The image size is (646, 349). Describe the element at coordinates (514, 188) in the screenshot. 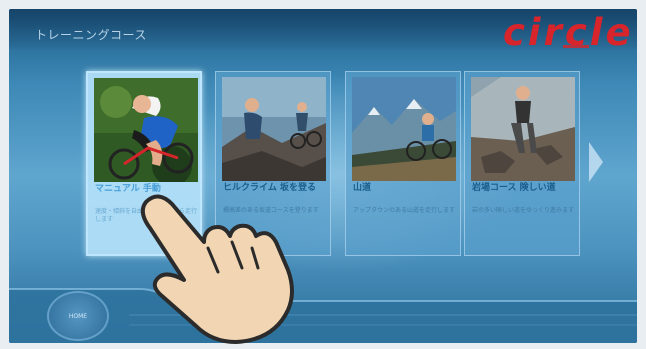

I see `course-title: 岩場コース 険しい道` at that location.